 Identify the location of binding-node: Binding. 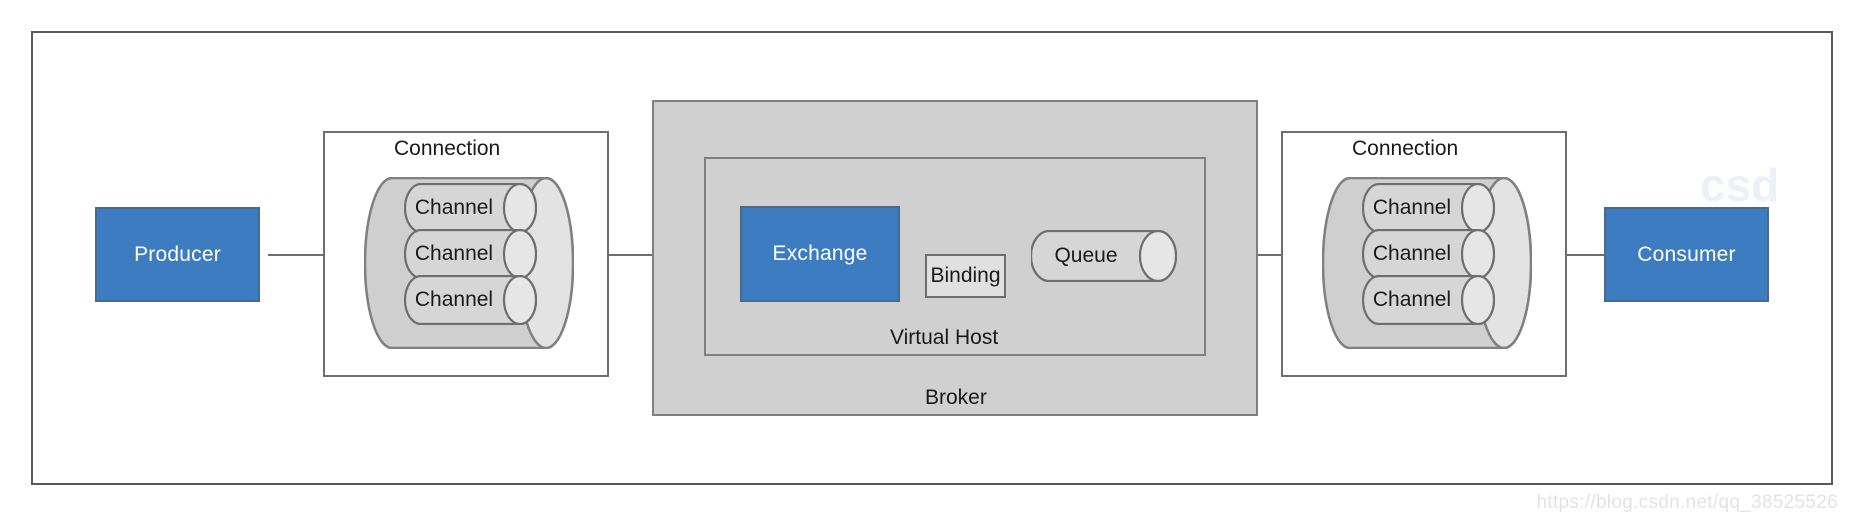
(965, 276).